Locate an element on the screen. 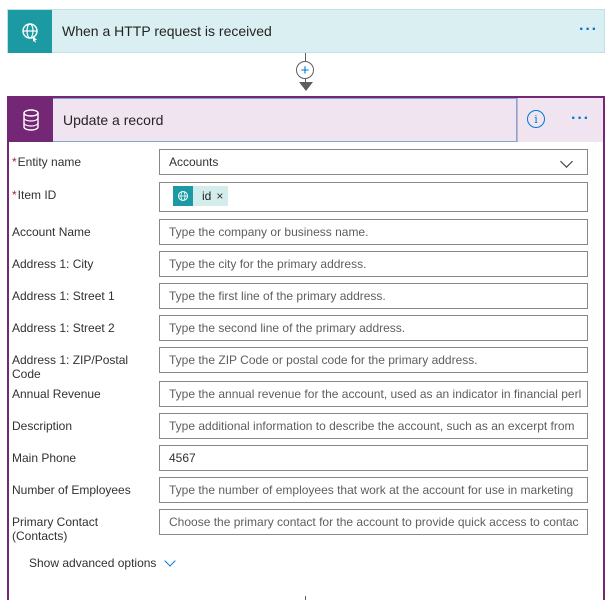  http-trigger-card: When a HTTP request is received ··· is located at coordinates (306, 31).